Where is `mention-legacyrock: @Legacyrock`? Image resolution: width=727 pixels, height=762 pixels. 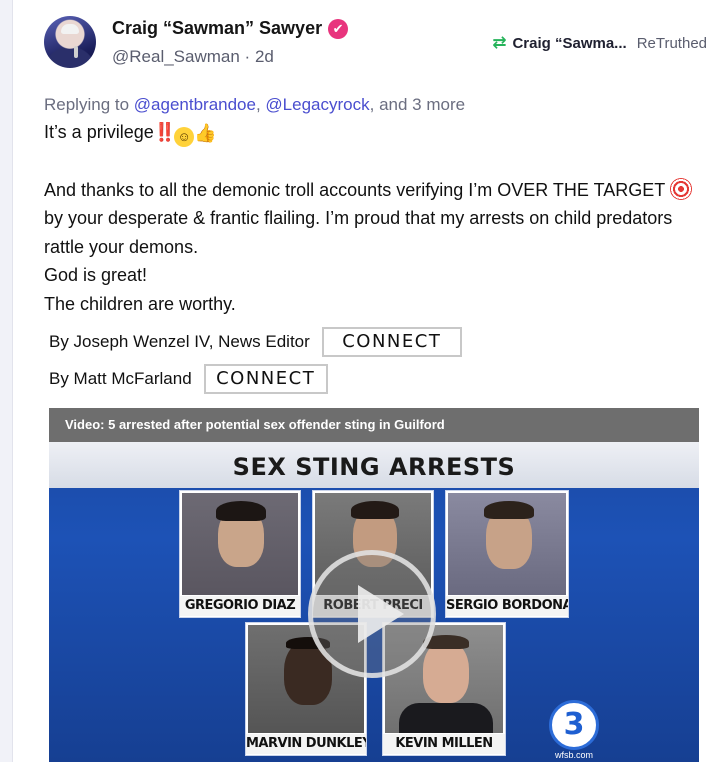 mention-legacyrock: @Legacyrock is located at coordinates (317, 104).